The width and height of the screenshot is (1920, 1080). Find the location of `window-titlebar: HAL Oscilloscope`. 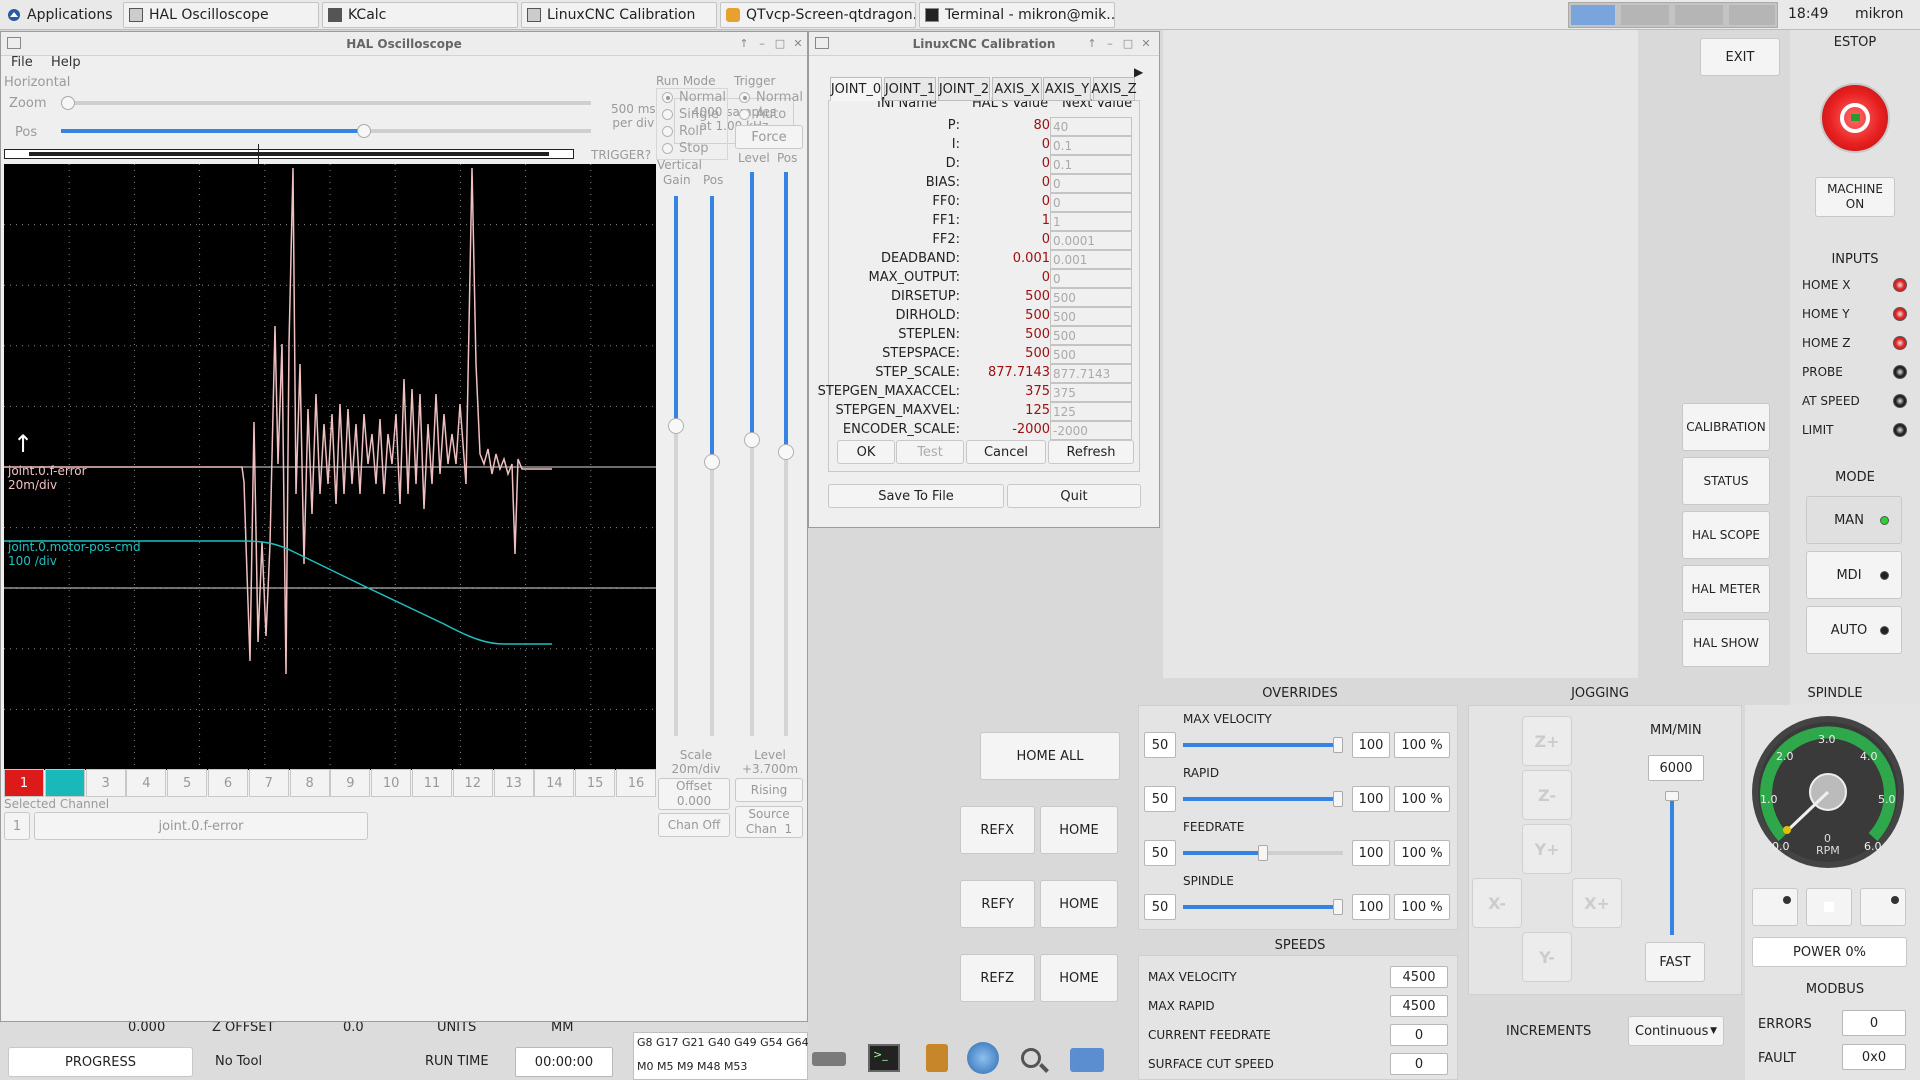

window-titlebar: HAL Oscilloscope is located at coordinates (404, 44).